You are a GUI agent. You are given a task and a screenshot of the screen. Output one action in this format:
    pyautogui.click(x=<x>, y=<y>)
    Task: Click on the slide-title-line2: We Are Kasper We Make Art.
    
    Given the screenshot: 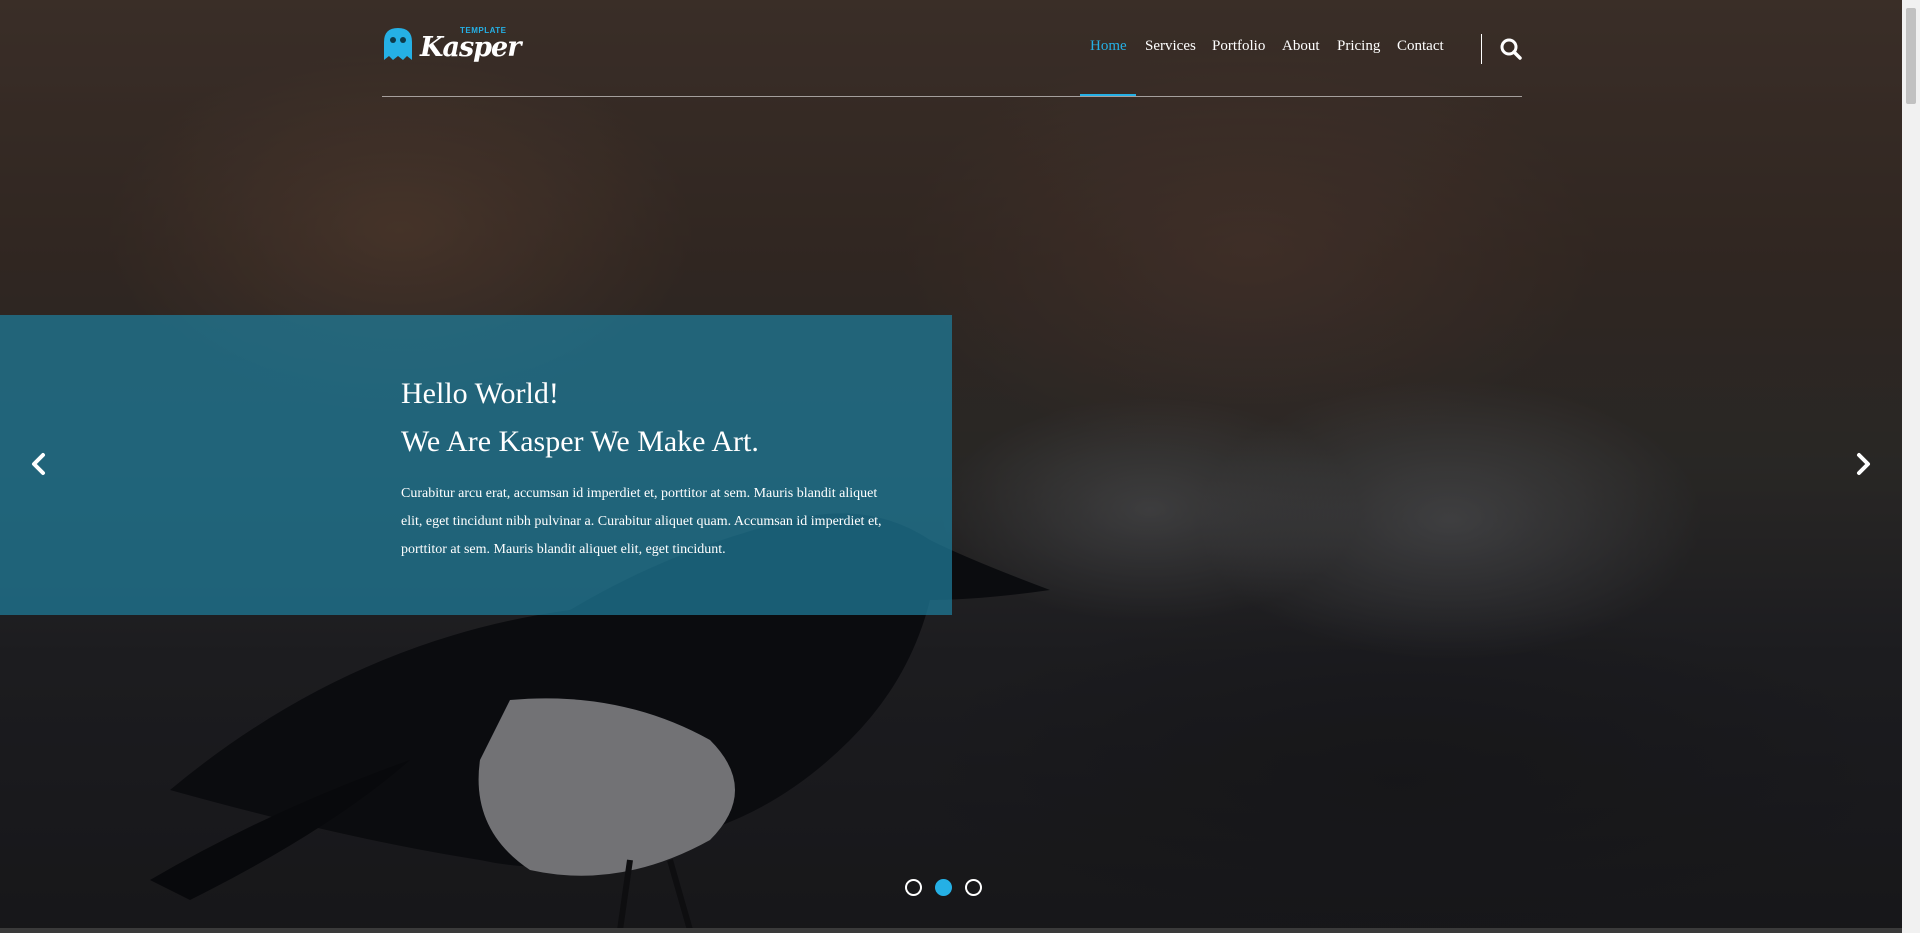 What is the action you would take?
    pyautogui.click(x=580, y=441)
    